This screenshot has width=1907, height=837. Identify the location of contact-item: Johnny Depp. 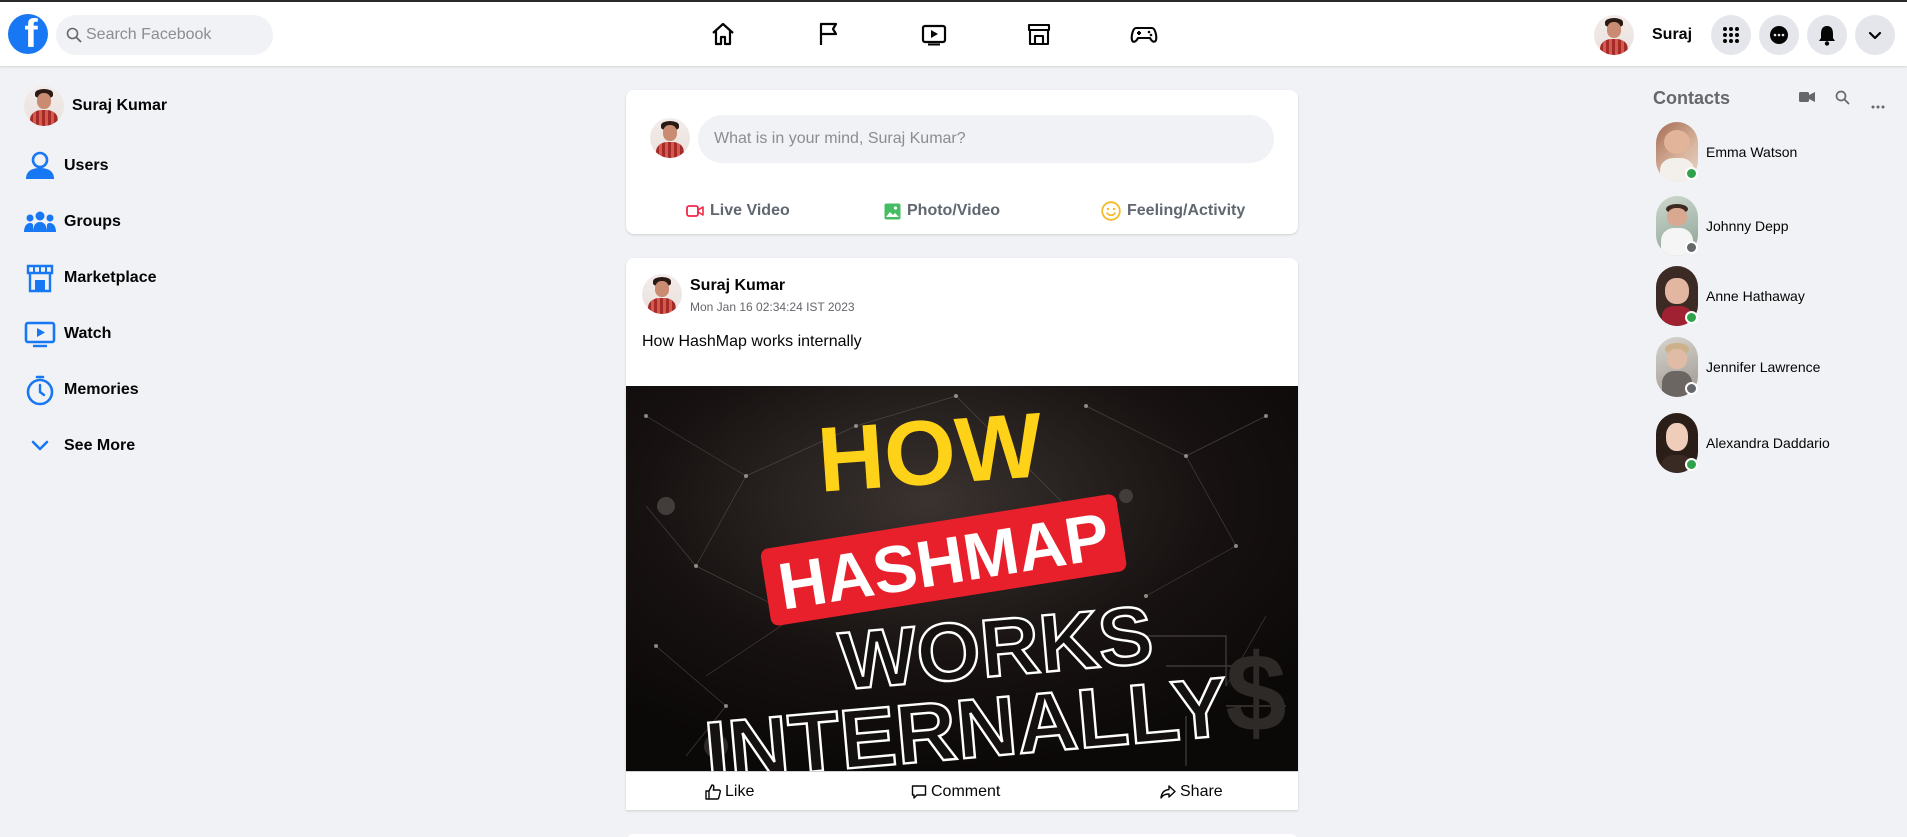
(1722, 226).